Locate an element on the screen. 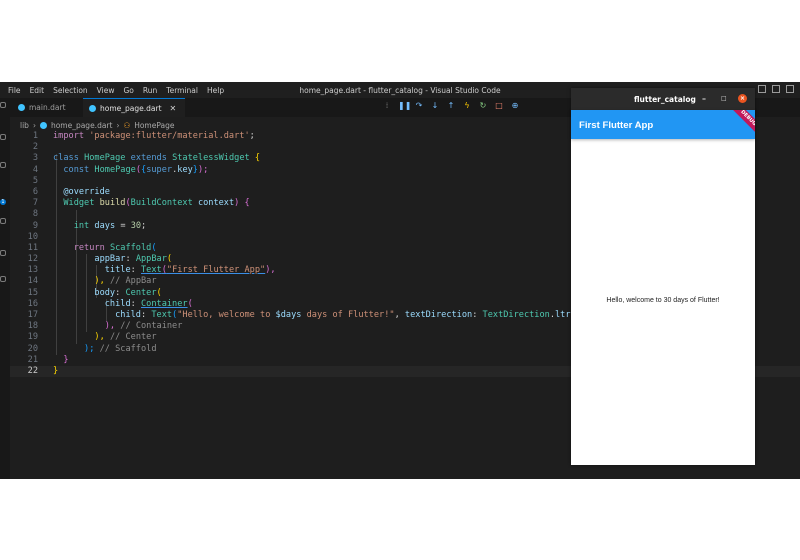 The height and width of the screenshot is (560, 800). line-number: 13 is located at coordinates (32, 270).